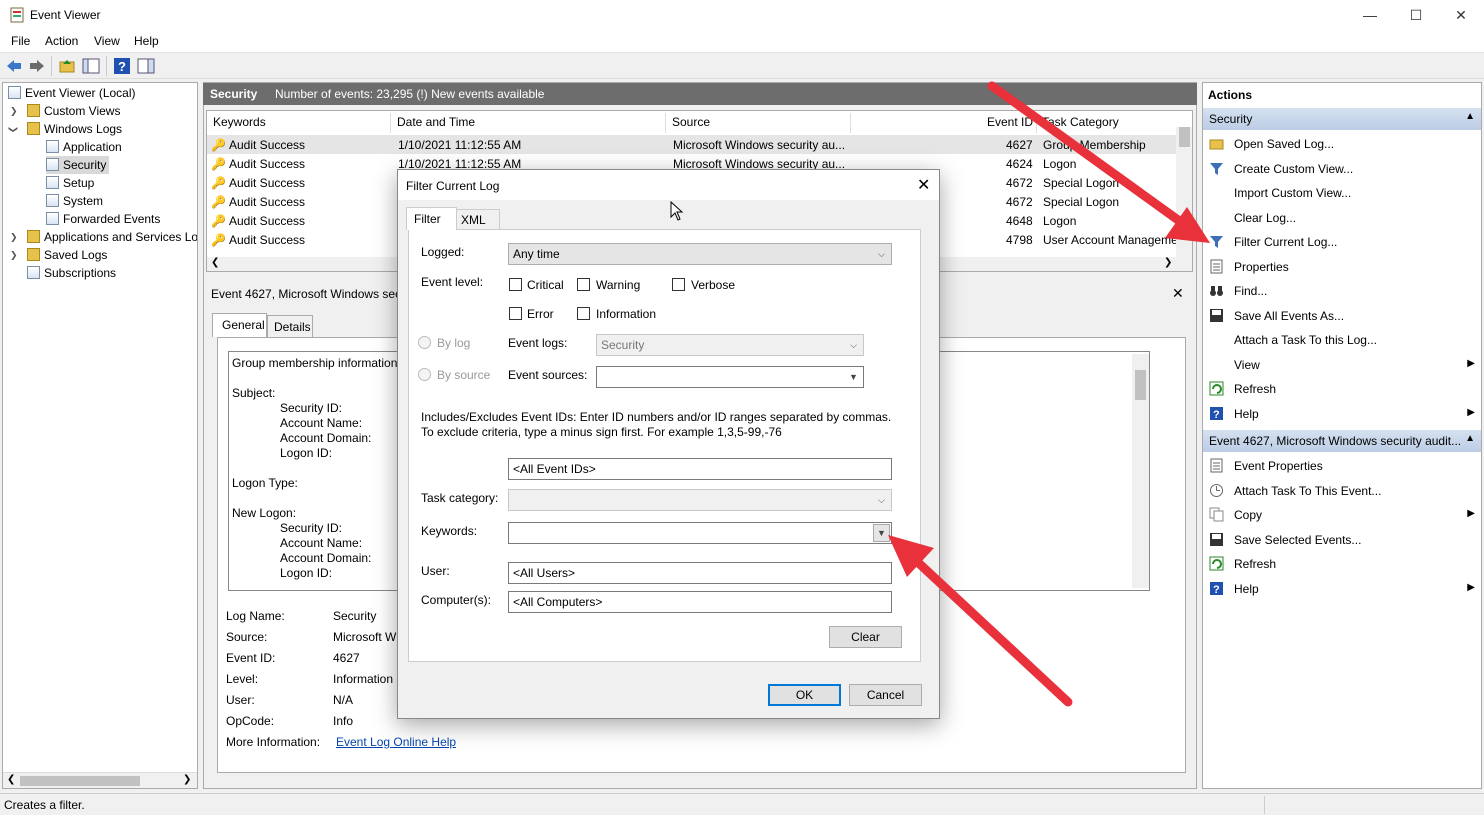 This screenshot has height=815, width=1484. I want to click on tree-subscriptions: Subscriptions, so click(71, 273).